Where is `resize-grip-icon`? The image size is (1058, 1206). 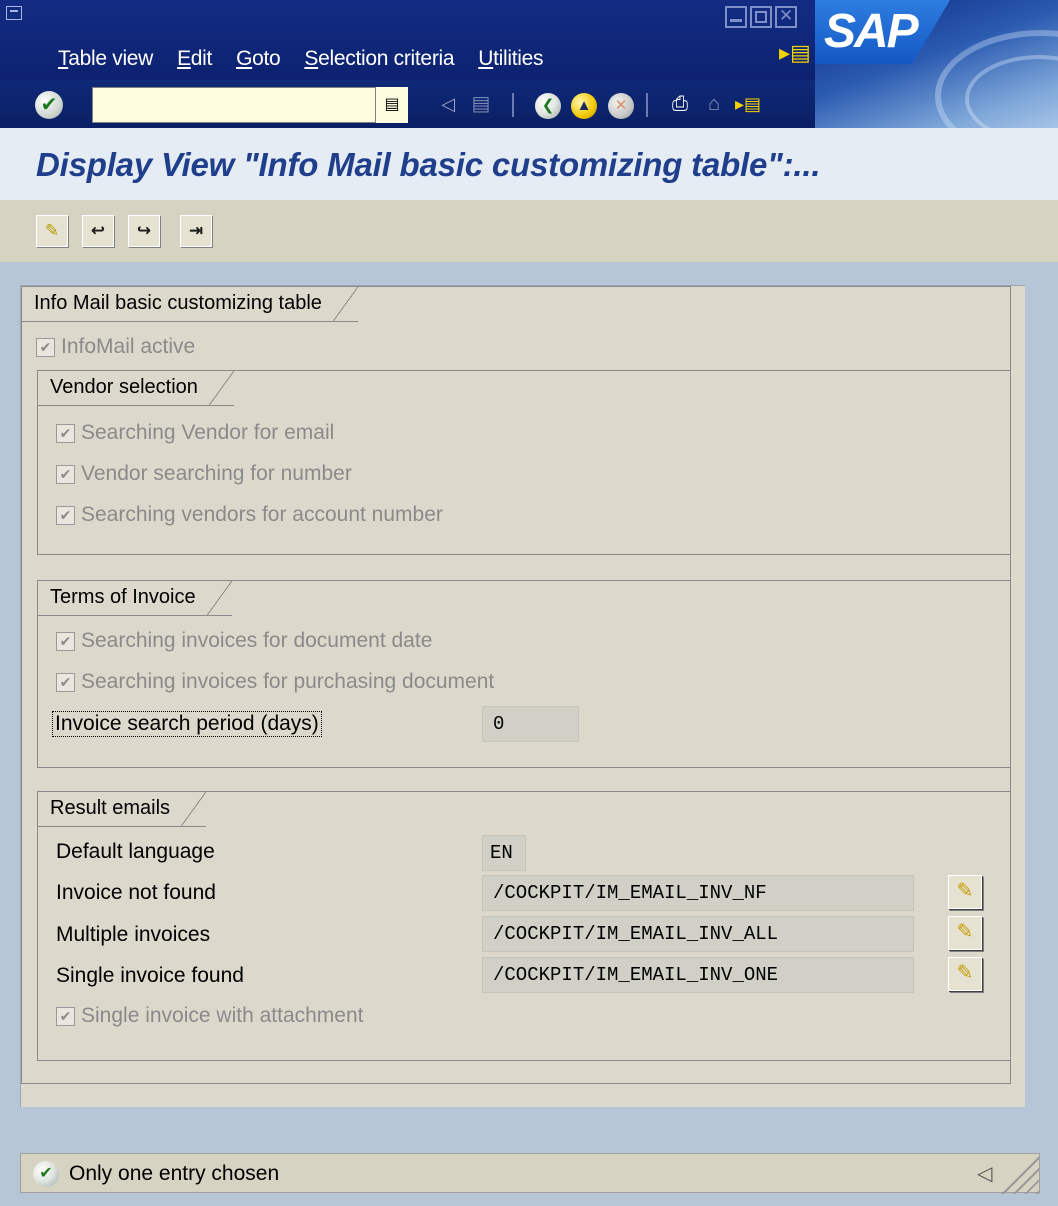 resize-grip-icon is located at coordinates (1019, 1174).